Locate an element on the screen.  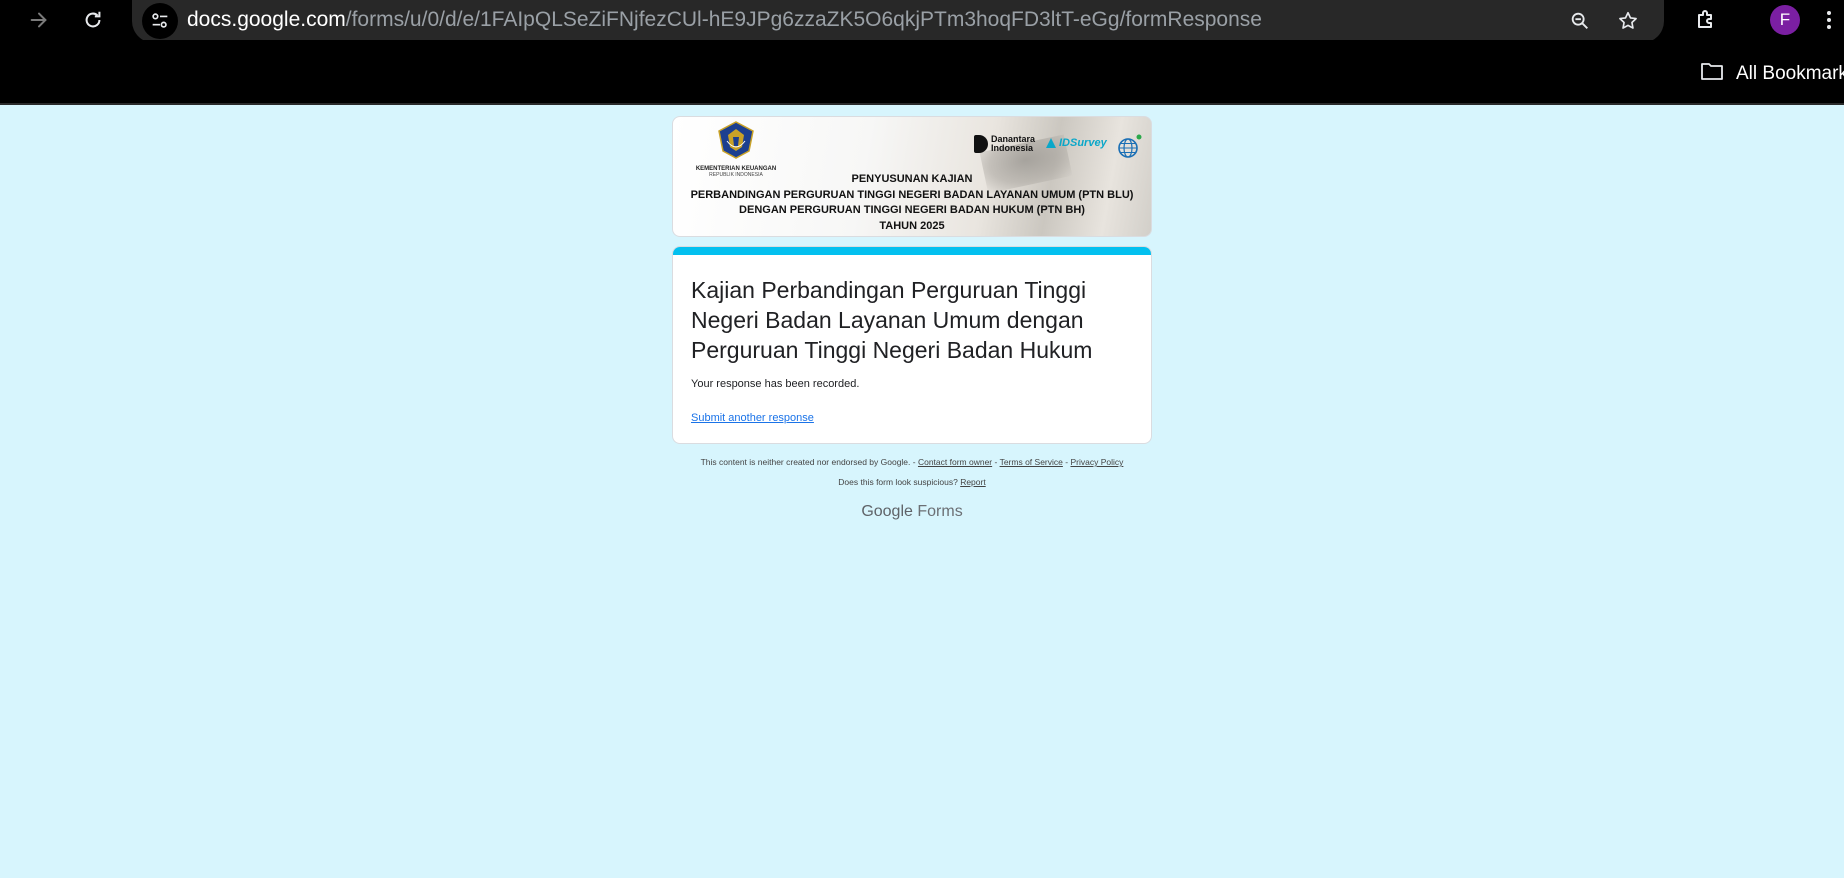
menu-kebab-icon is located at coordinates (1829, 20).